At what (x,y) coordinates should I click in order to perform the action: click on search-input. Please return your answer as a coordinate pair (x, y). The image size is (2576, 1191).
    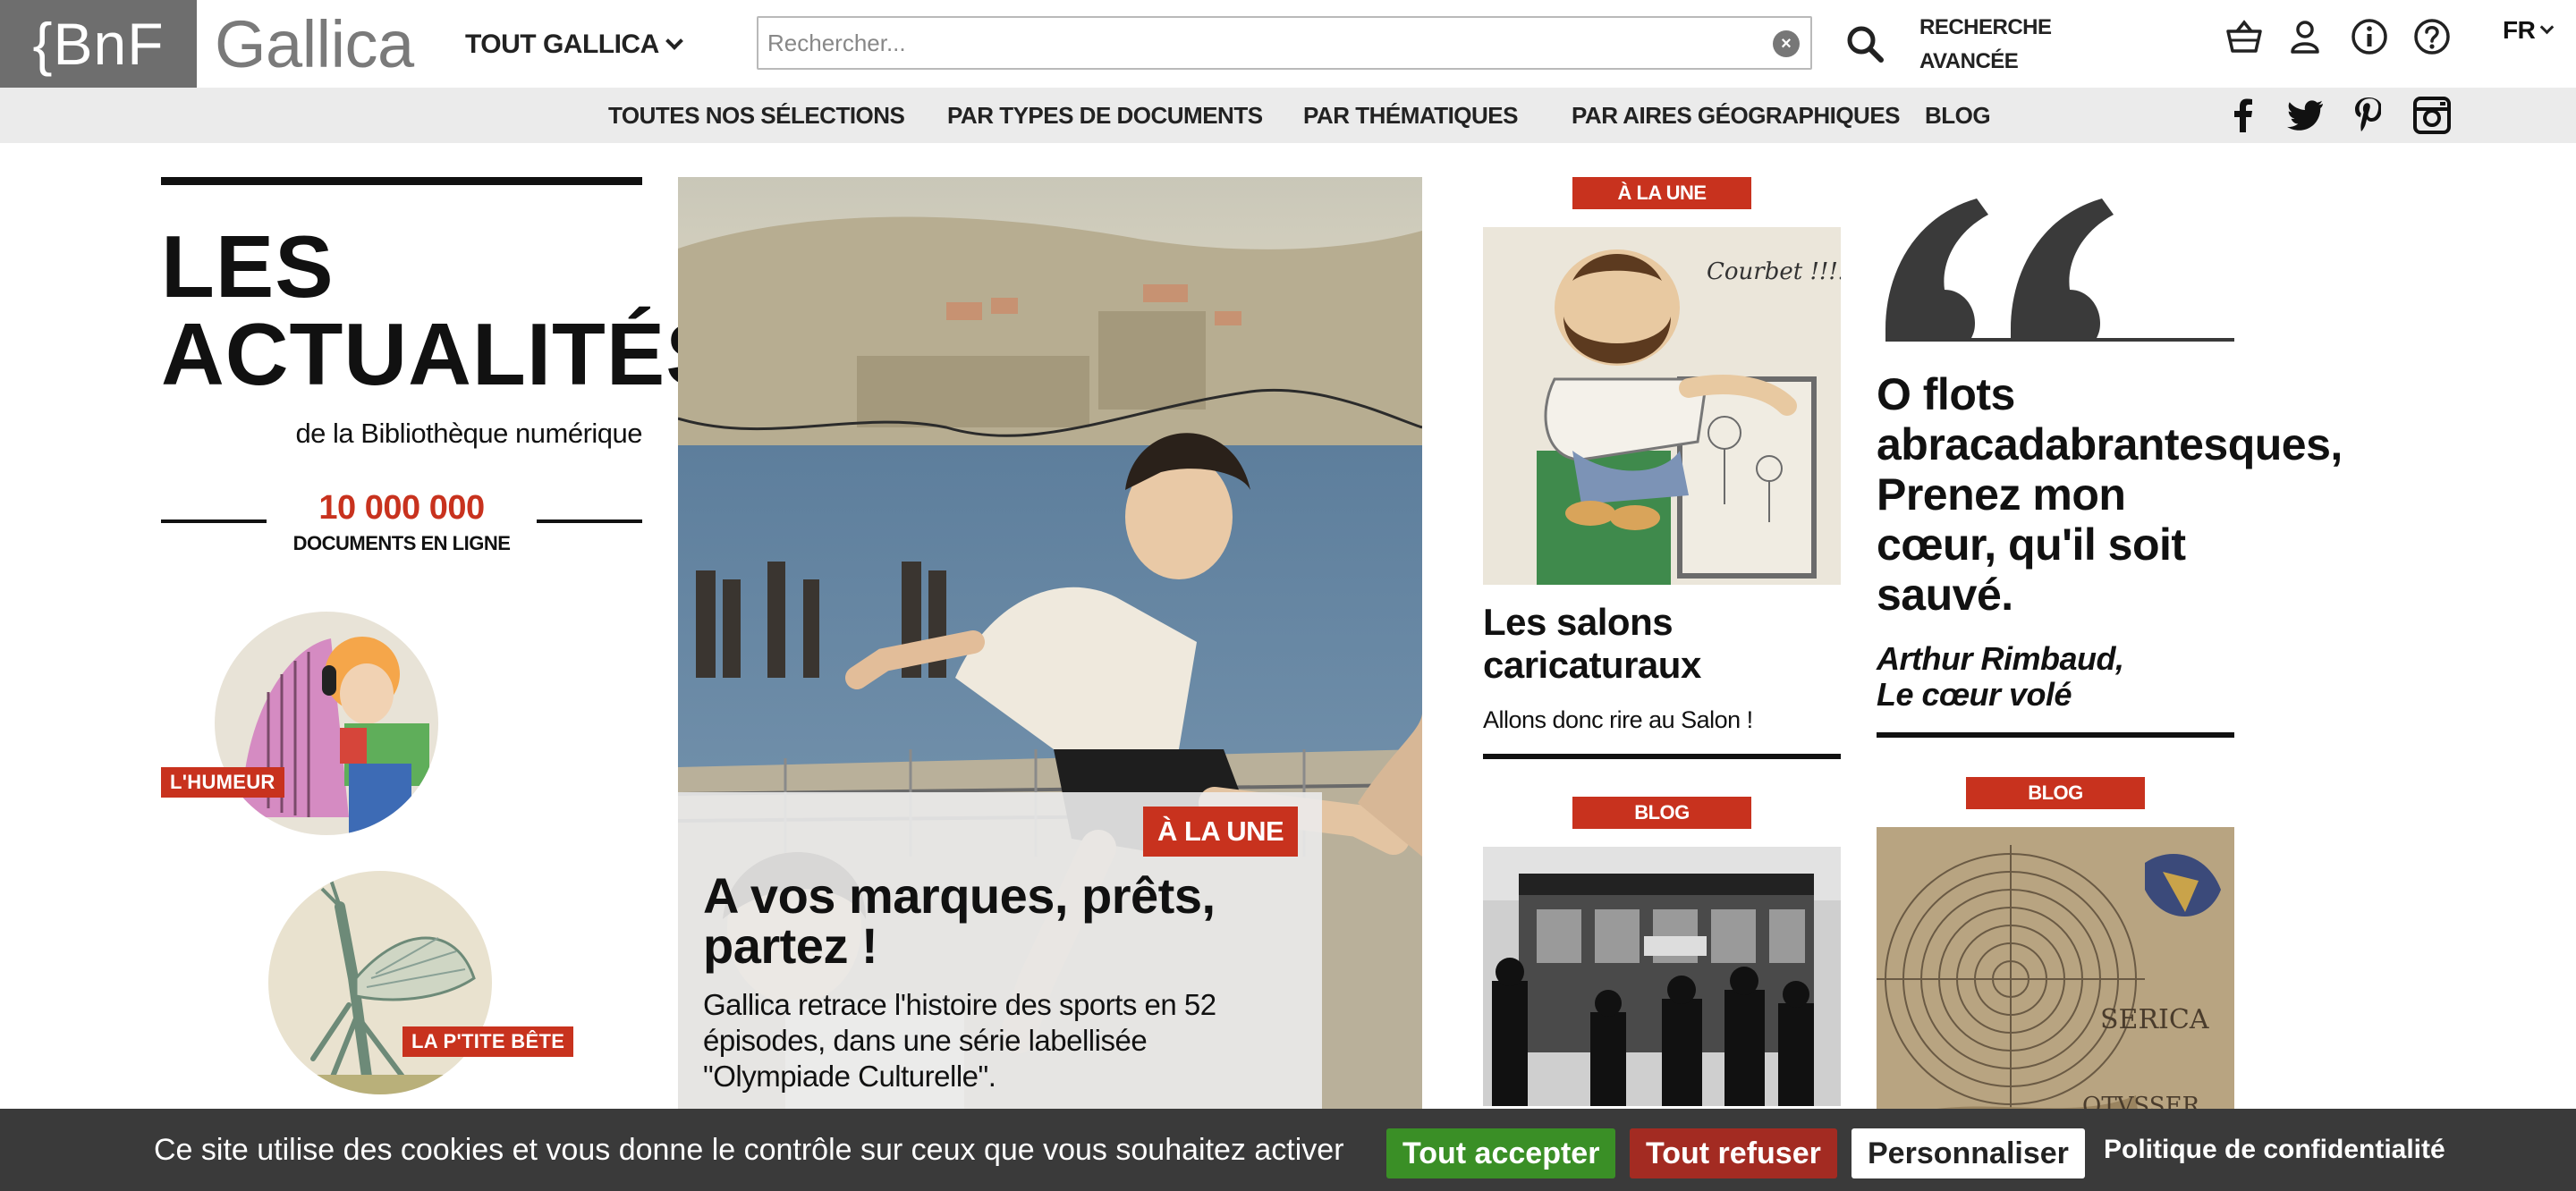
    Looking at the image, I should click on (1284, 43).